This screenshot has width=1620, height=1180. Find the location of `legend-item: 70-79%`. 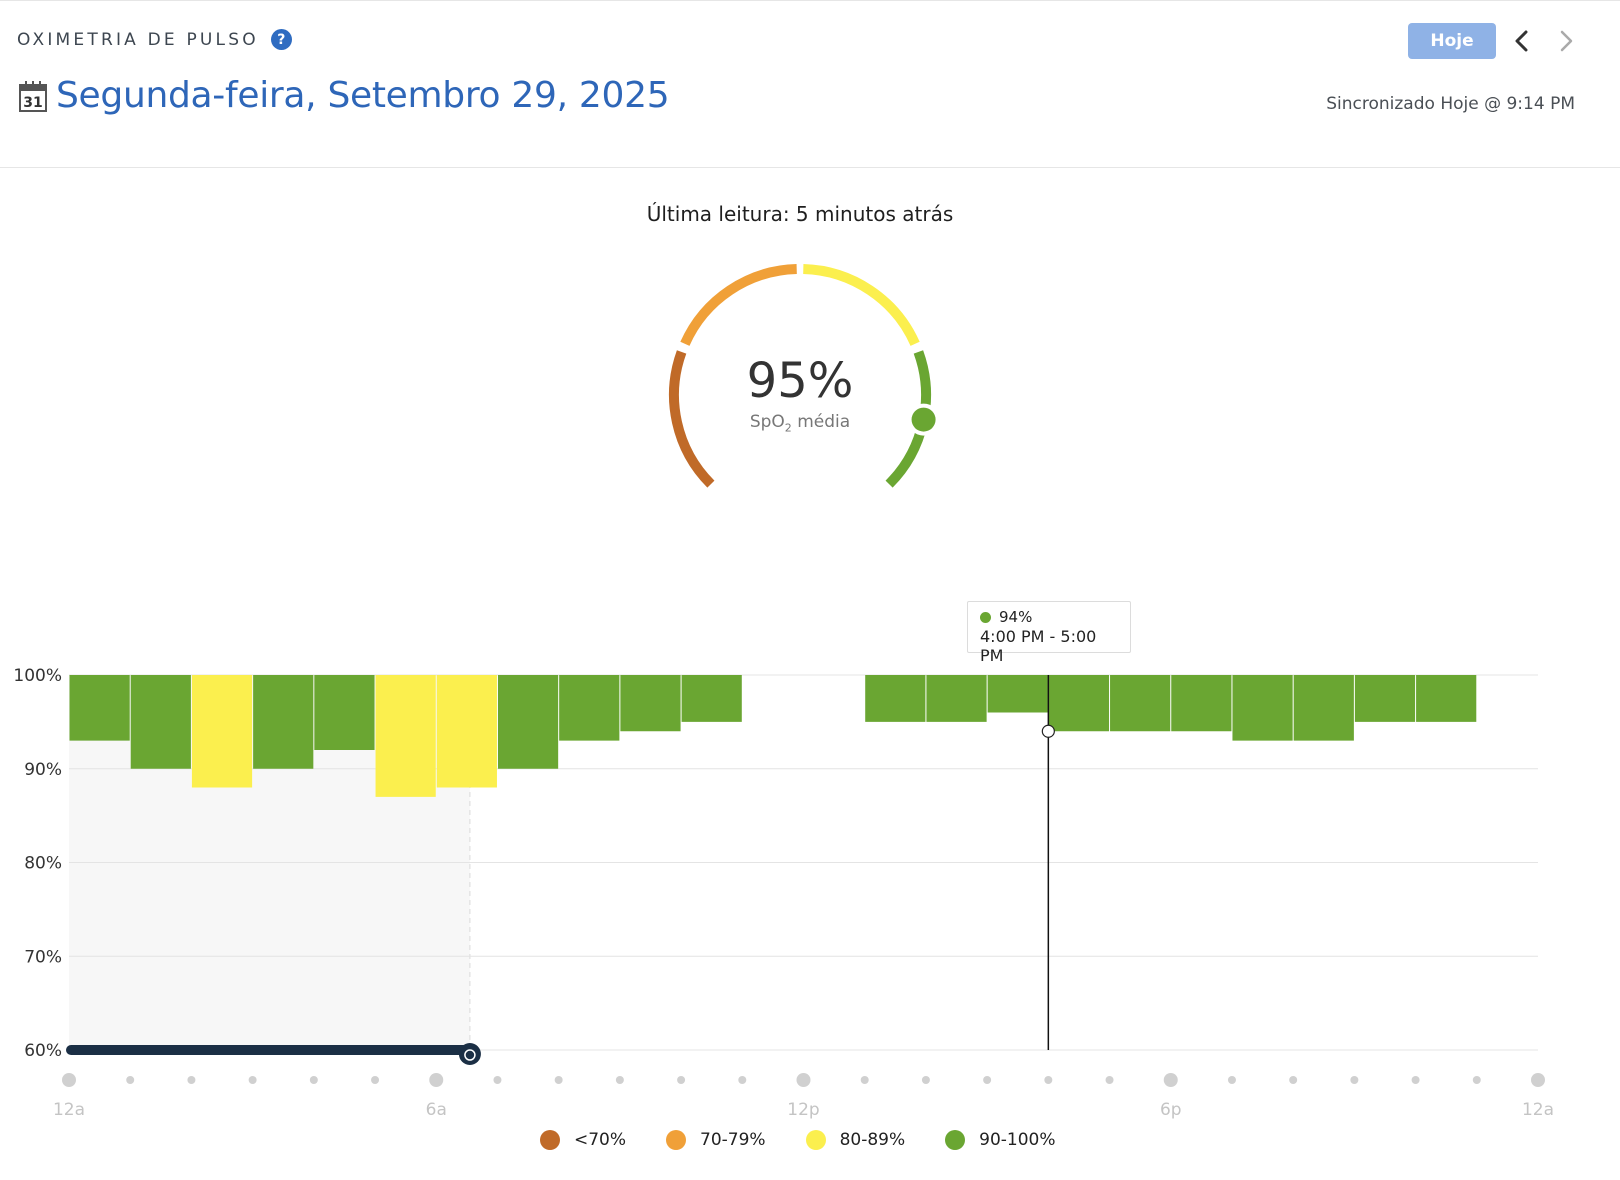

legend-item: 70-79% is located at coordinates (716, 1140).